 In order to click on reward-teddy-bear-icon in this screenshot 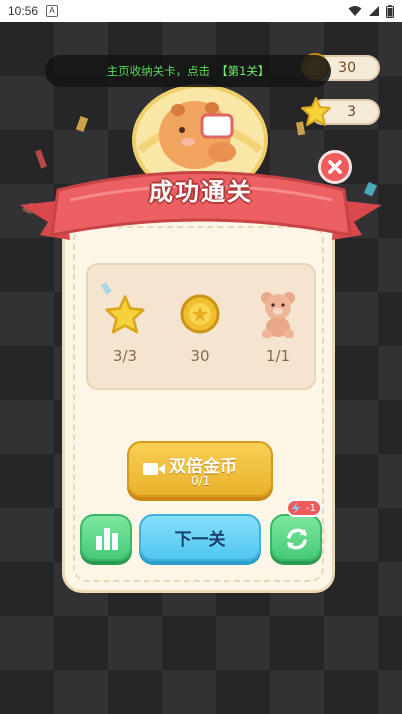, I will do `click(278, 315)`.